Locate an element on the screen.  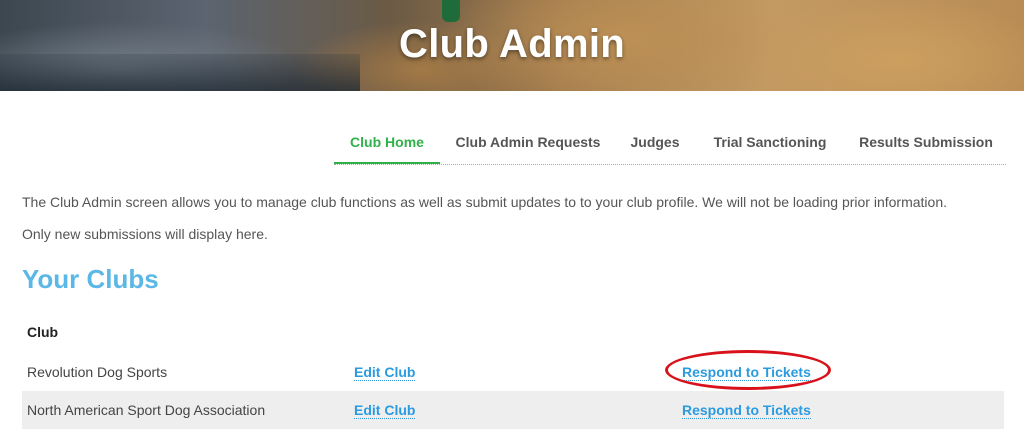
club-name: Revolution Dog Sports is located at coordinates (97, 372).